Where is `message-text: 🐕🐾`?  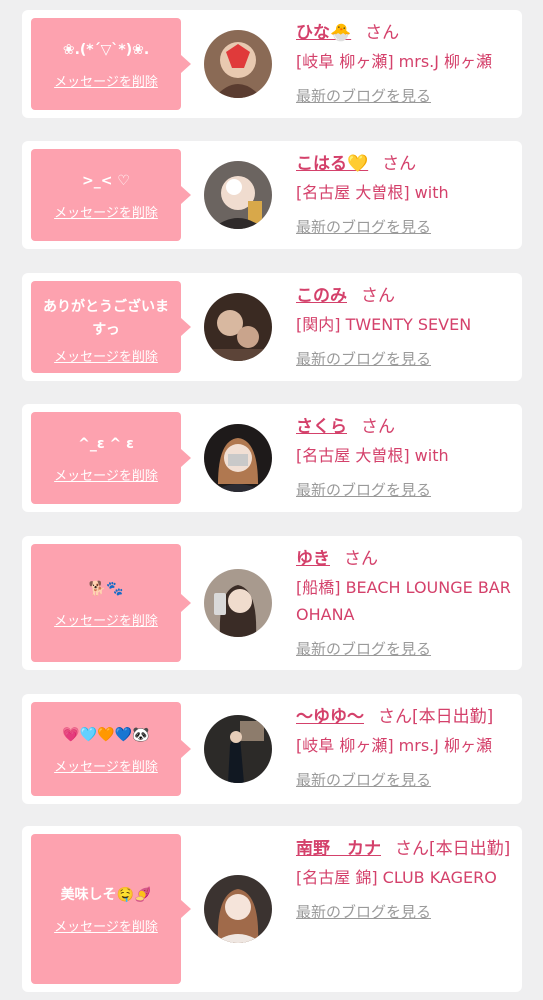 message-text: 🐕🐾 is located at coordinates (106, 588).